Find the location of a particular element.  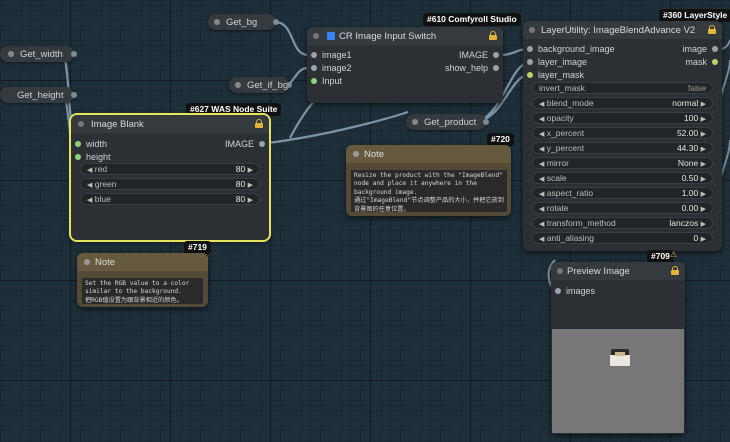

preview-image-node: Preview Image images is located at coordinates (618, 348).